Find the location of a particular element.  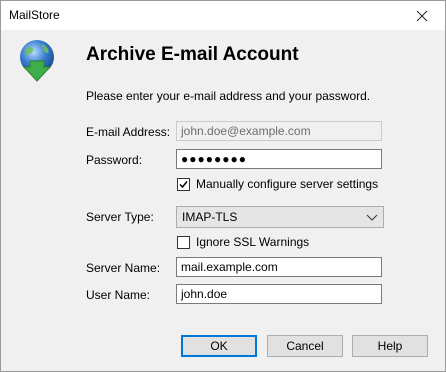

ignore-ssl-checkbox-row: Ignore SSL Warnings is located at coordinates (243, 242).